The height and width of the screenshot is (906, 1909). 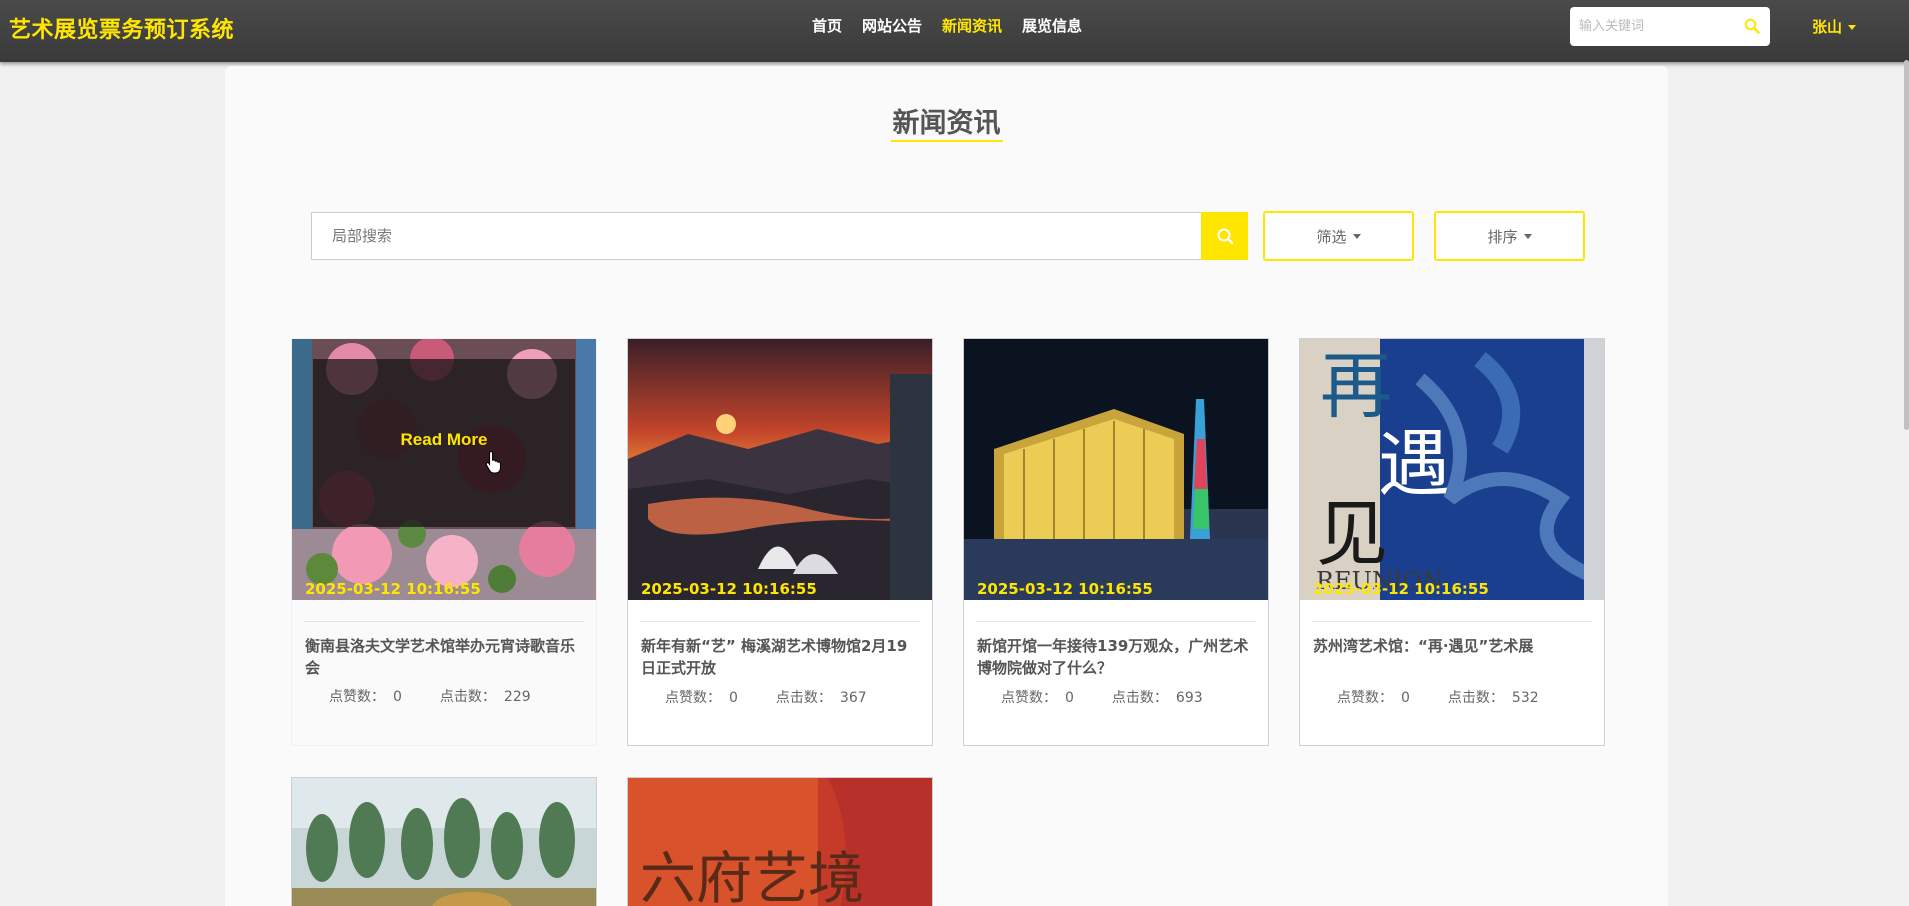 I want to click on click-count: 点击数： 367, so click(x=821, y=697).